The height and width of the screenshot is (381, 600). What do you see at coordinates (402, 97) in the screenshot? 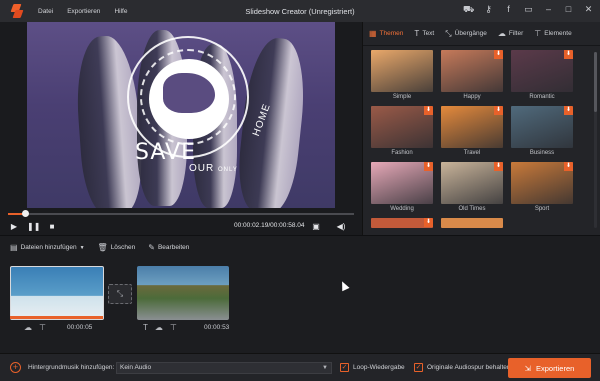
I see `theme-label: Simple` at bounding box center [402, 97].